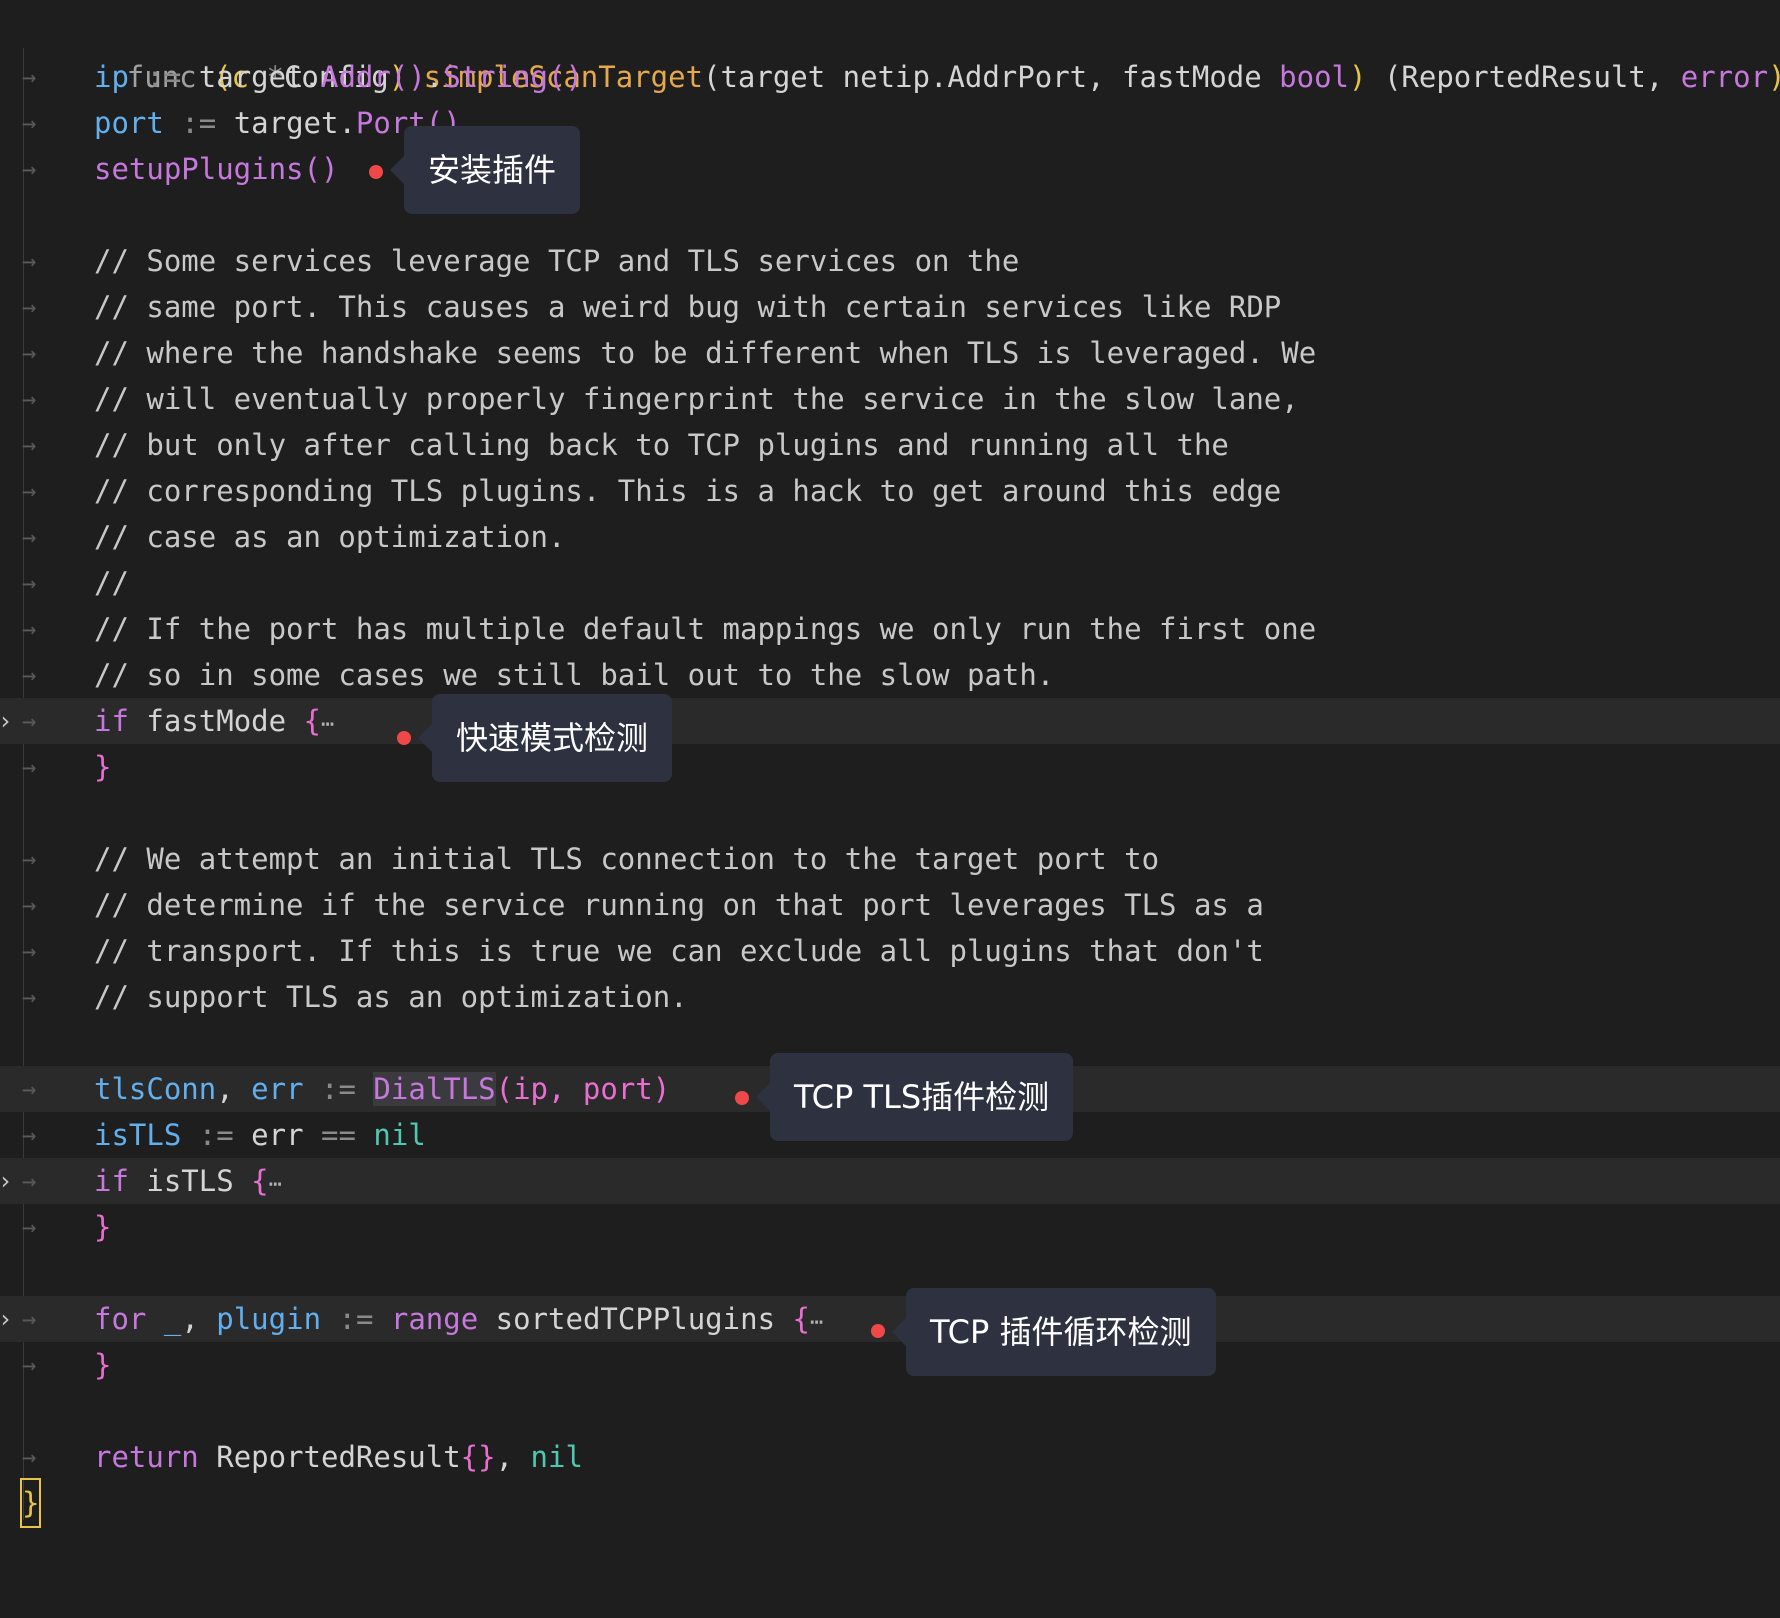 The height and width of the screenshot is (1618, 1780). What do you see at coordinates (890, 1503) in the screenshot?
I see `code-line-func-close: }` at bounding box center [890, 1503].